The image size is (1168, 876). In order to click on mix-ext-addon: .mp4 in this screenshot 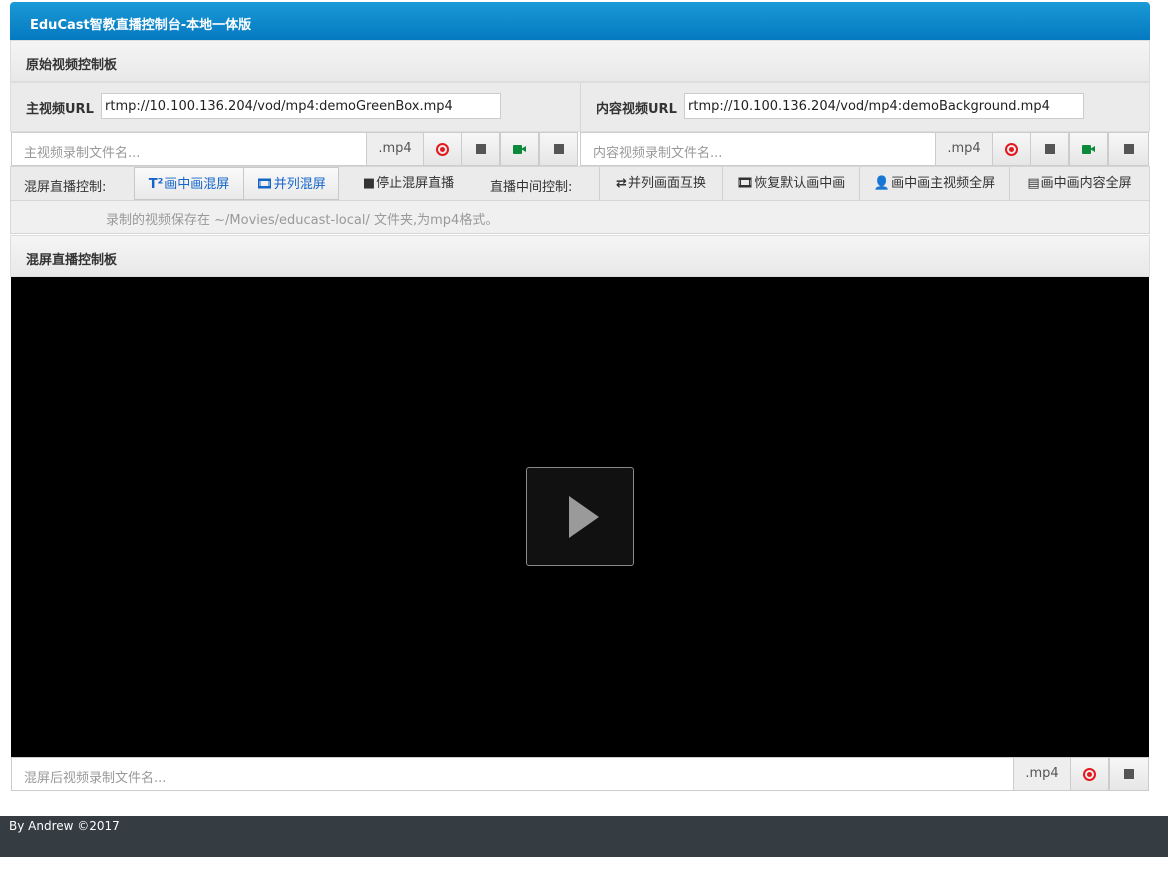, I will do `click(1042, 774)`.